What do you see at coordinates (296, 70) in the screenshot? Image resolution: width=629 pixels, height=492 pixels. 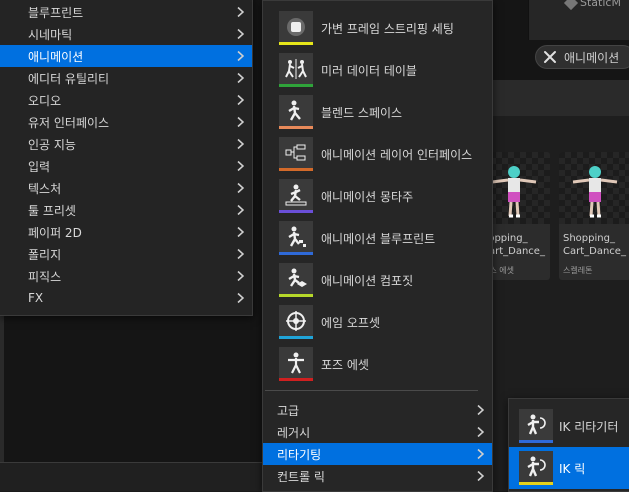 I see `mirror-table-icon` at bounding box center [296, 70].